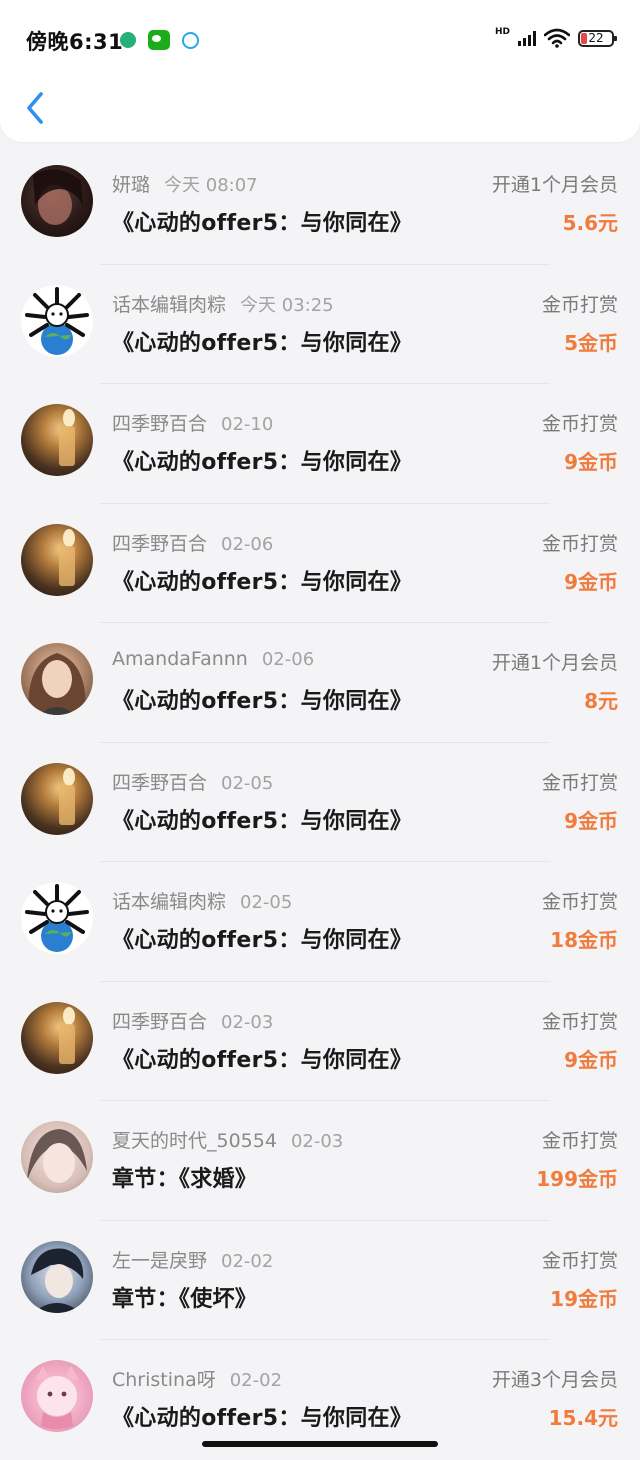  What do you see at coordinates (590, 223) in the screenshot?
I see `record-amount: 5.6元` at bounding box center [590, 223].